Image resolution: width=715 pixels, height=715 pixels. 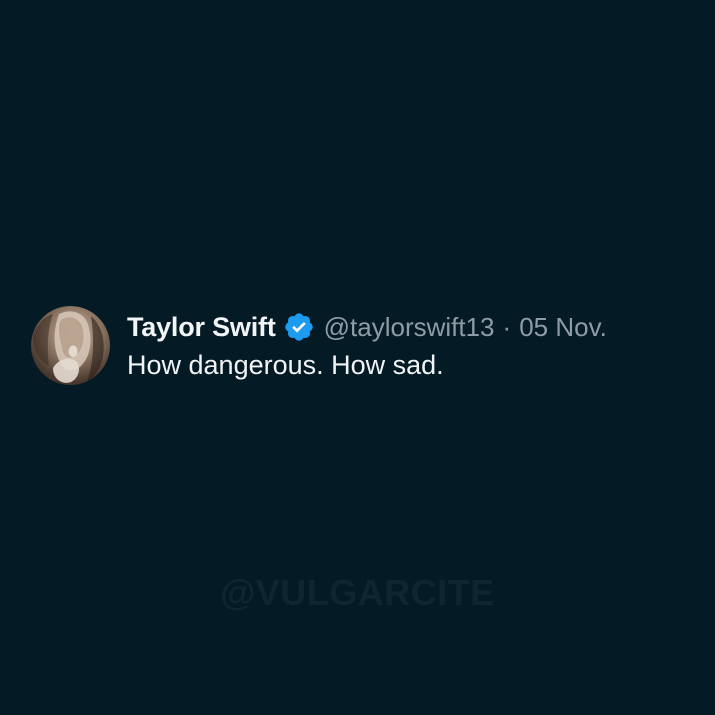 I want to click on avatar-portrait-image, so click(x=68, y=347).